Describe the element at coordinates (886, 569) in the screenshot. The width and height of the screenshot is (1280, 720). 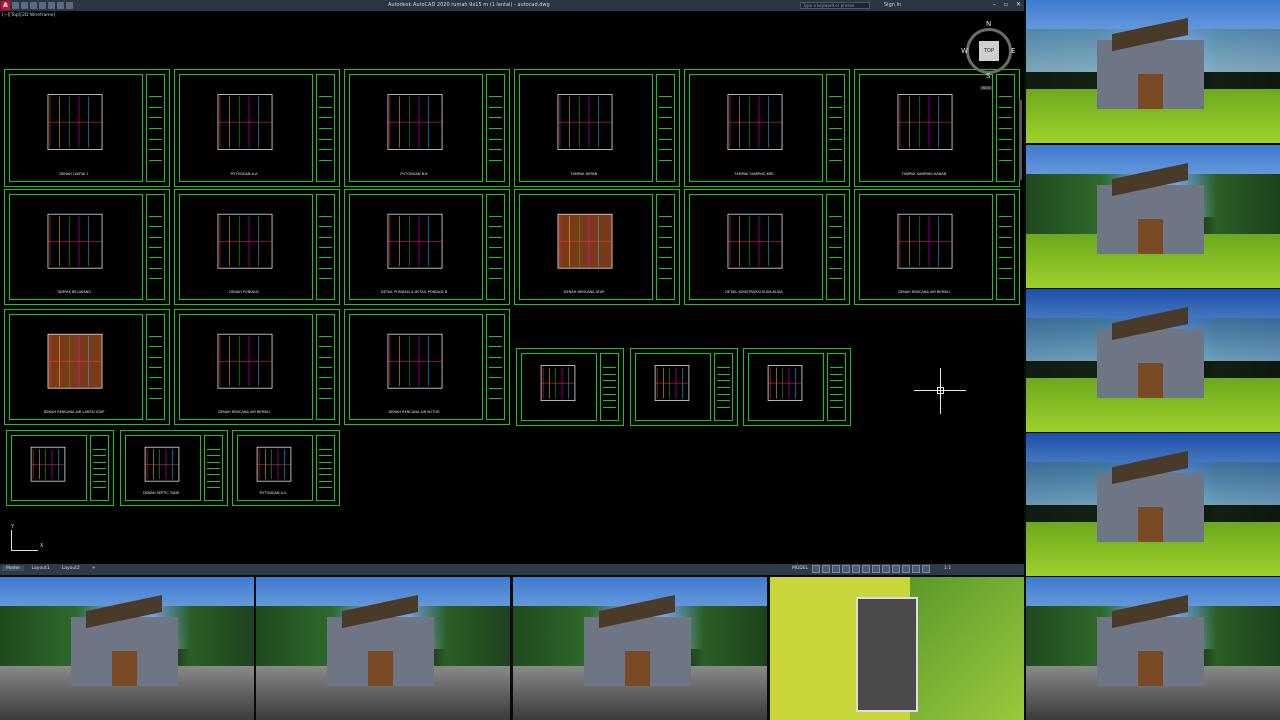
I see `transparency-icon` at that location.